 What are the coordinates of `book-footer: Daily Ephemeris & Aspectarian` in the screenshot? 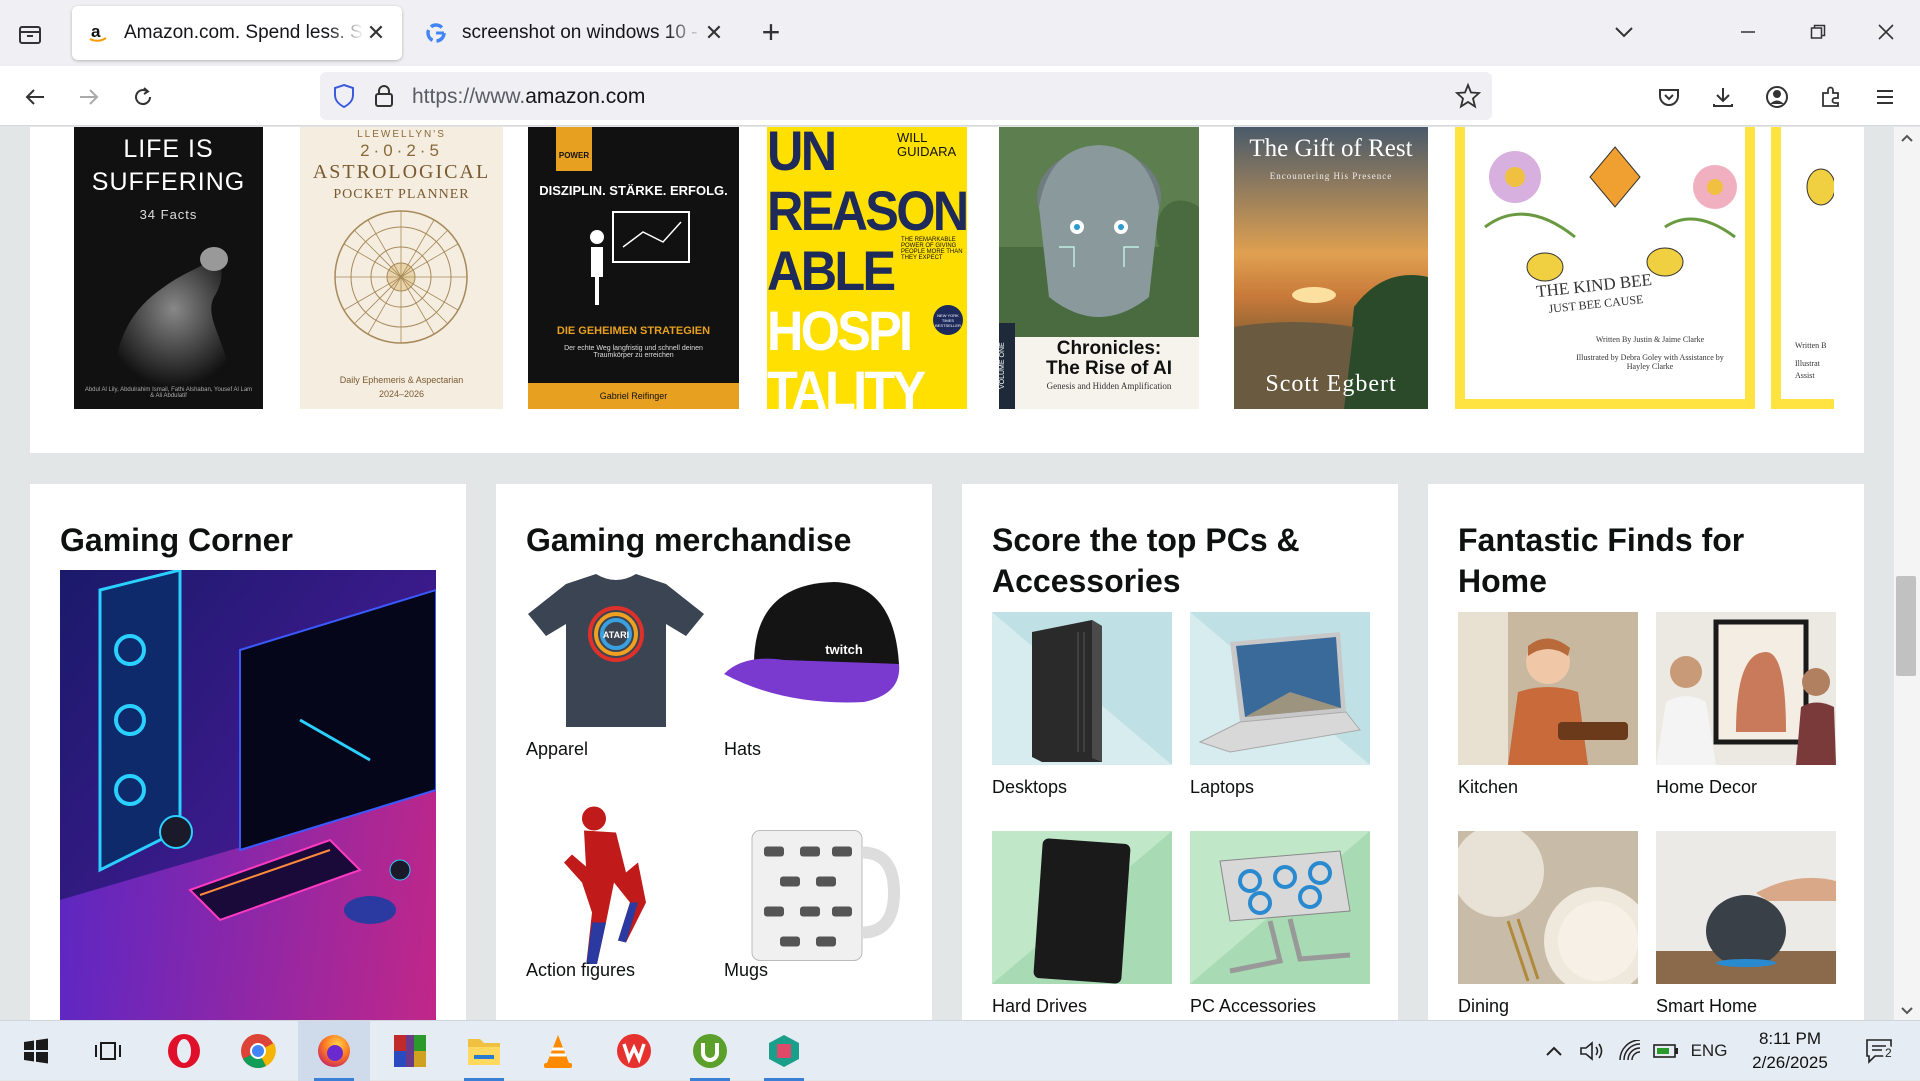 It's located at (401, 380).